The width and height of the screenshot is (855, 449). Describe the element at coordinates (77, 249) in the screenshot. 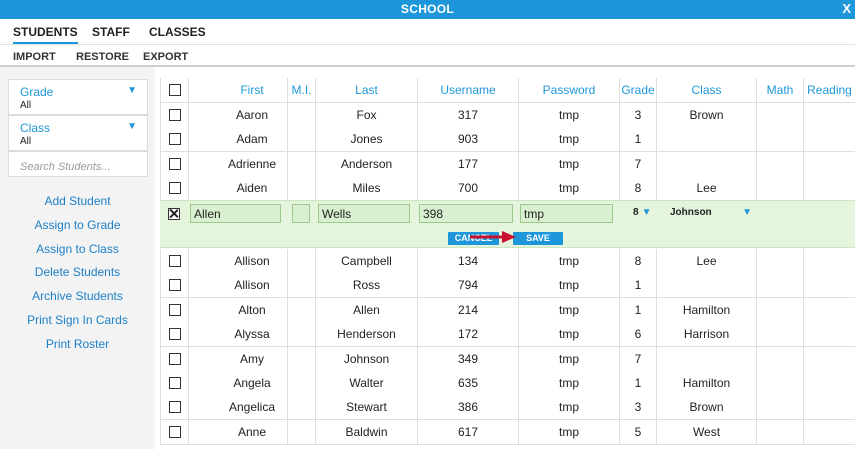

I see `assign-to-class-link: Assign to Class` at that location.